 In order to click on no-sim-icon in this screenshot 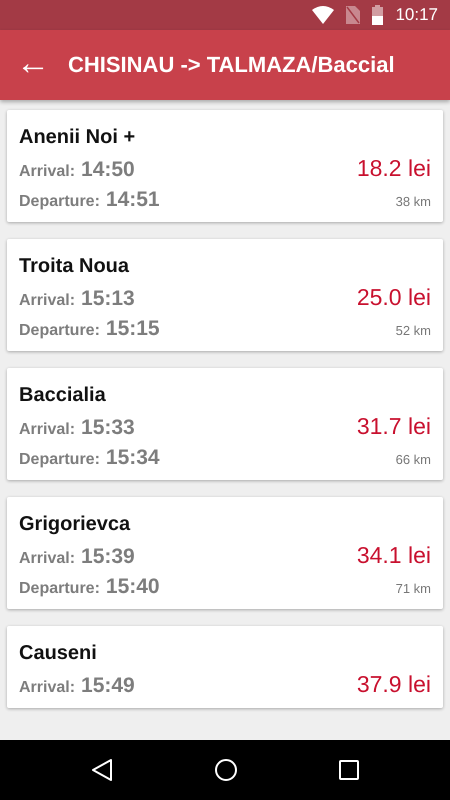, I will do `click(353, 15)`.